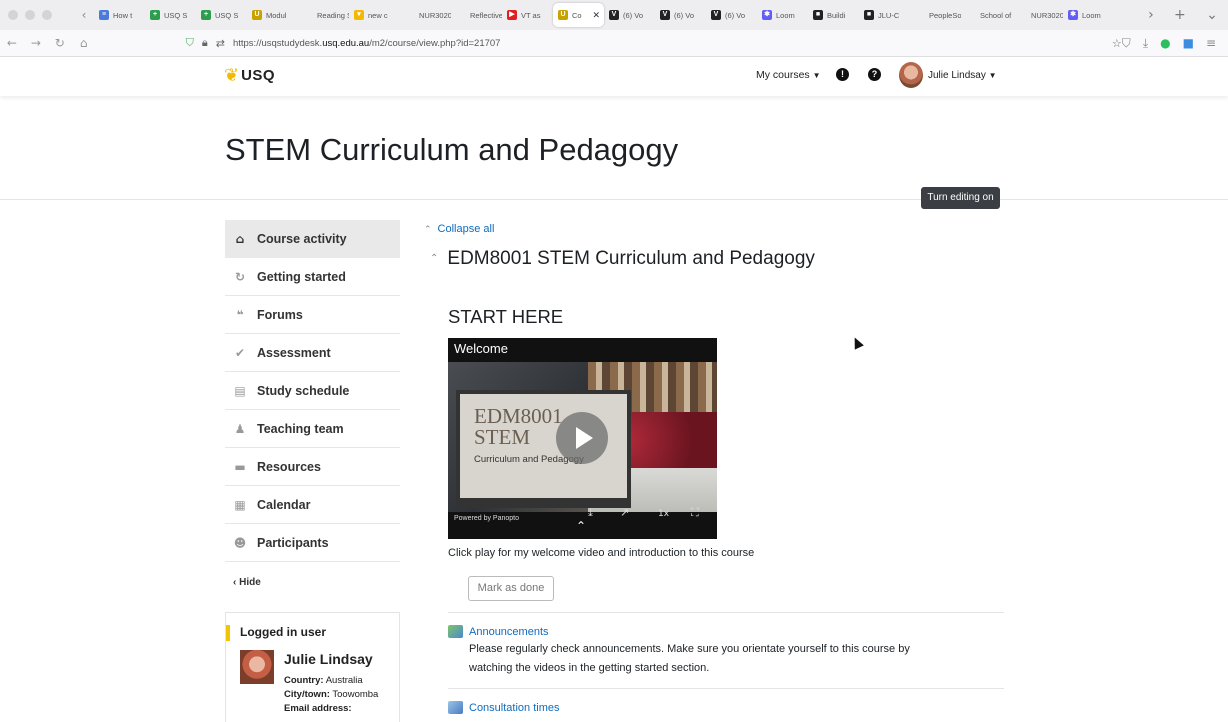 The image size is (1228, 722). What do you see at coordinates (176, 15) in the screenshot?
I see `tab-label: USQ S` at bounding box center [176, 15].